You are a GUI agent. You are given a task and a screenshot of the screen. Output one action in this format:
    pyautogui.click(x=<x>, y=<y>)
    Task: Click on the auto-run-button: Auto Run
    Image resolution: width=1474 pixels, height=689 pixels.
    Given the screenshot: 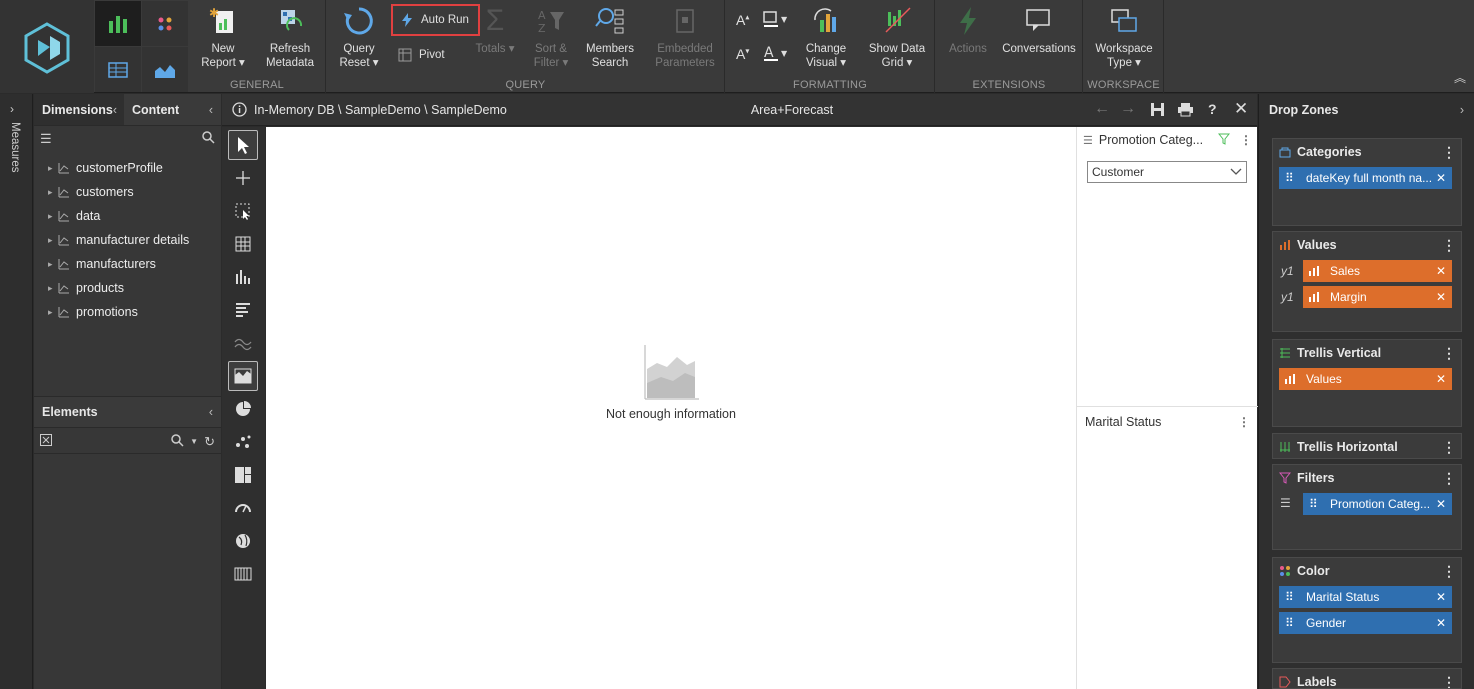 What is the action you would take?
    pyautogui.click(x=435, y=20)
    